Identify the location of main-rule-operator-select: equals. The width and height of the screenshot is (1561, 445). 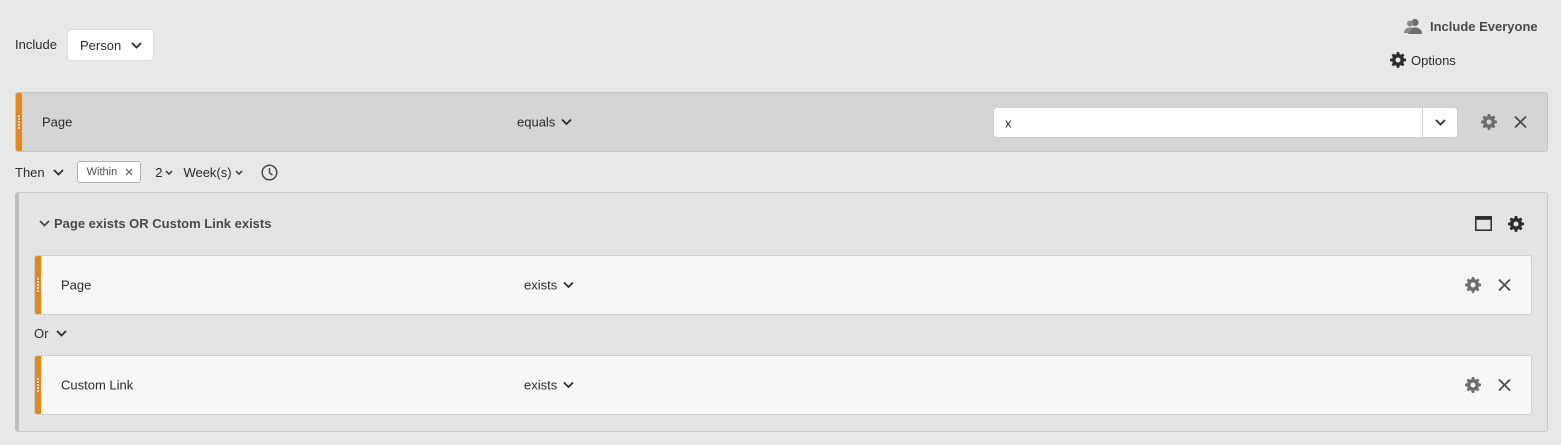
(544, 122).